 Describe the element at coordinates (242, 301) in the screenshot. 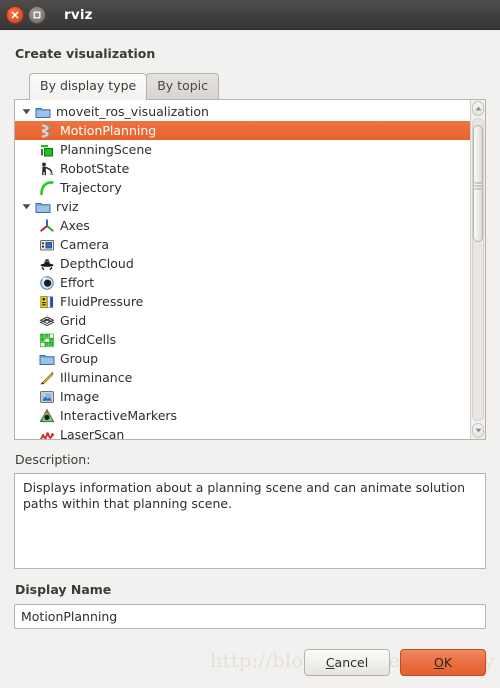

I see `tree-item-FluidPressure: FluidPressure` at that location.